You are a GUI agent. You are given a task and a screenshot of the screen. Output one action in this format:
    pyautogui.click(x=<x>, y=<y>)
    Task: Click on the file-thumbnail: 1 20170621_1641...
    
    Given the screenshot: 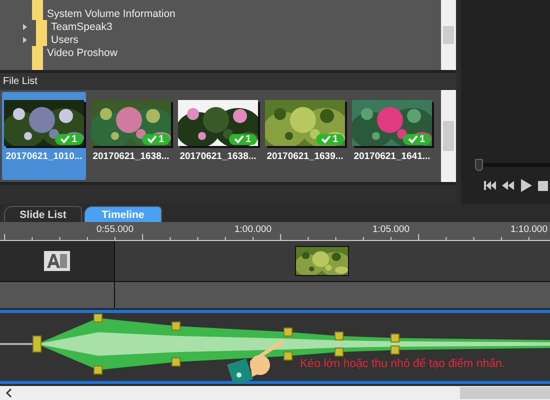 What is the action you would take?
    pyautogui.click(x=392, y=136)
    